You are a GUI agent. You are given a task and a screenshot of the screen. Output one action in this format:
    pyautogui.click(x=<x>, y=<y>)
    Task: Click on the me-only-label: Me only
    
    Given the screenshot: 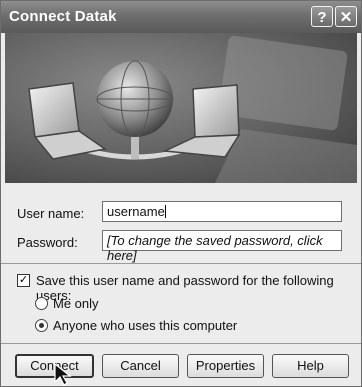 What is the action you would take?
    pyautogui.click(x=76, y=303)
    